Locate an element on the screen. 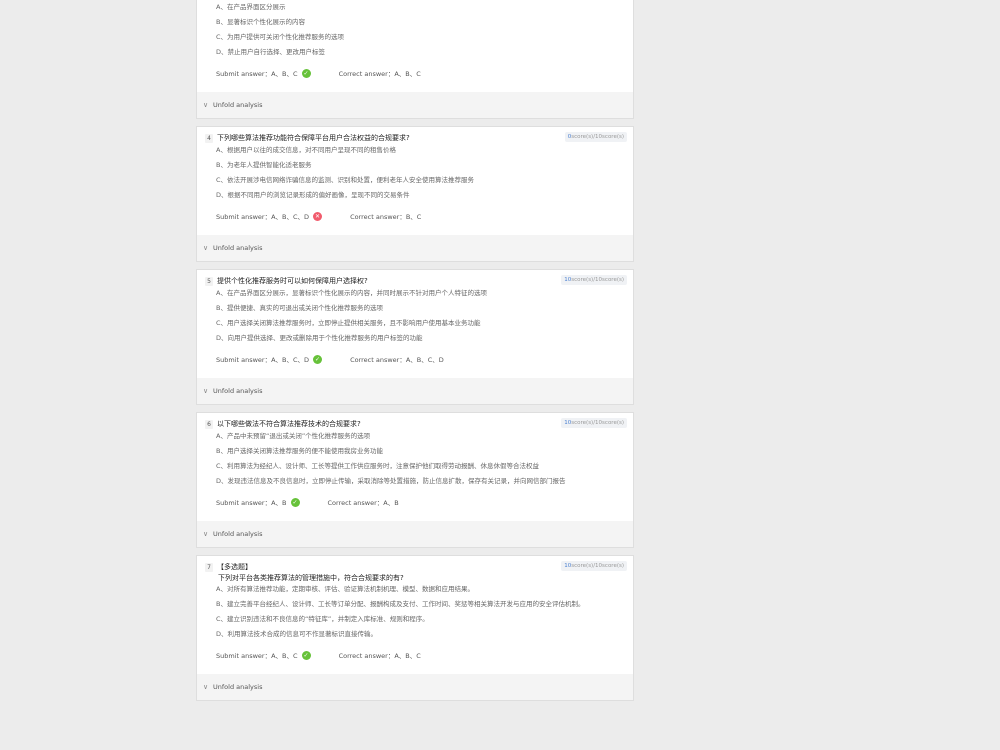 The height and width of the screenshot is (750, 1000). option-item: A、根据用户以往的成交信息，对不同用户呈现不同的租售价格 is located at coordinates (306, 150).